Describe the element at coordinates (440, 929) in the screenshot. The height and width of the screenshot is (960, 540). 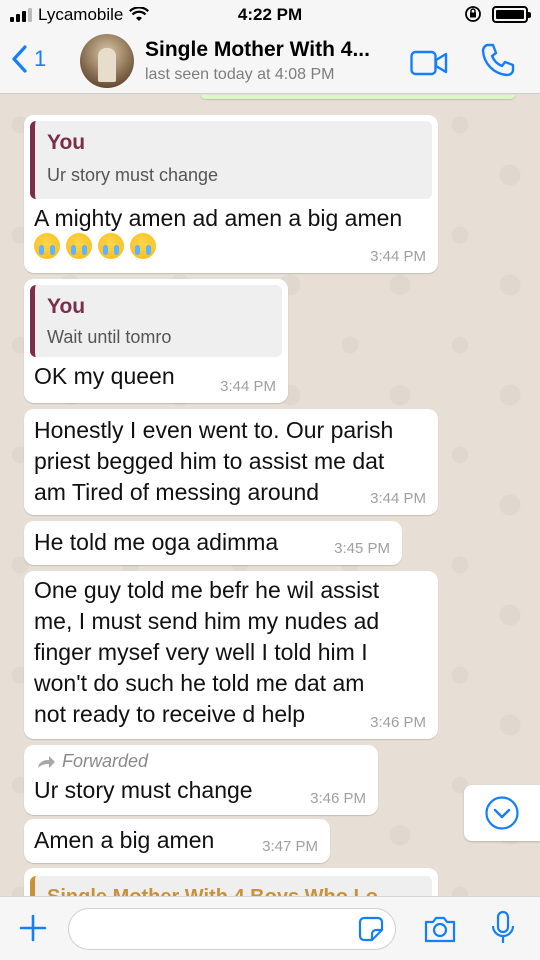
I see `camera-icon` at that location.